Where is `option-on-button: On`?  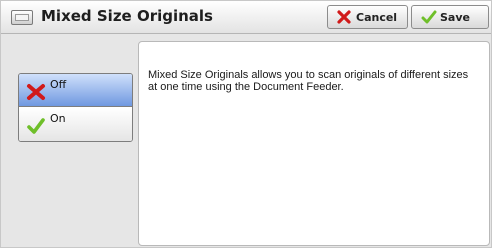
option-on-button: On is located at coordinates (75, 124).